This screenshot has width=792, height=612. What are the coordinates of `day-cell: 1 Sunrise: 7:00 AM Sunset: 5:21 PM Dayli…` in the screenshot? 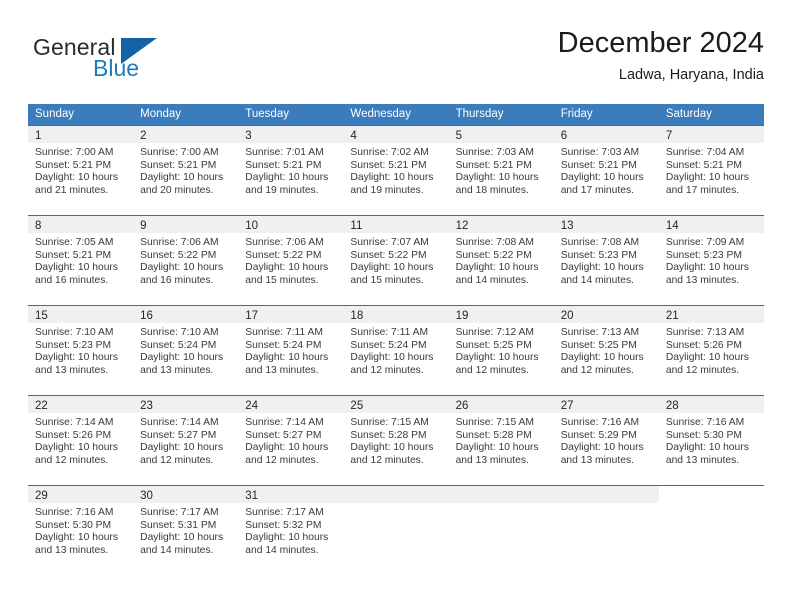 It's located at (81, 166).